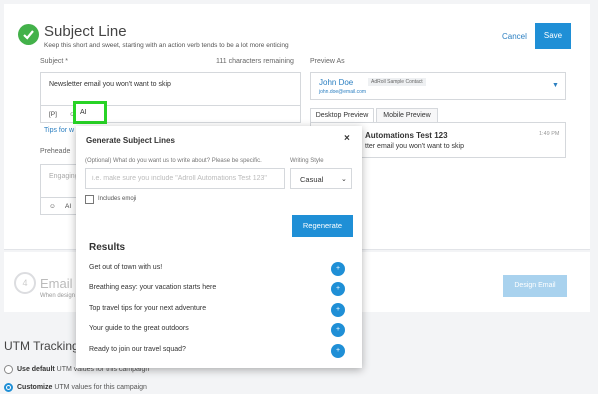 The width and height of the screenshot is (598, 394). Describe the element at coordinates (41, 346) in the screenshot. I see `utm-title: UTM Tracking` at that location.